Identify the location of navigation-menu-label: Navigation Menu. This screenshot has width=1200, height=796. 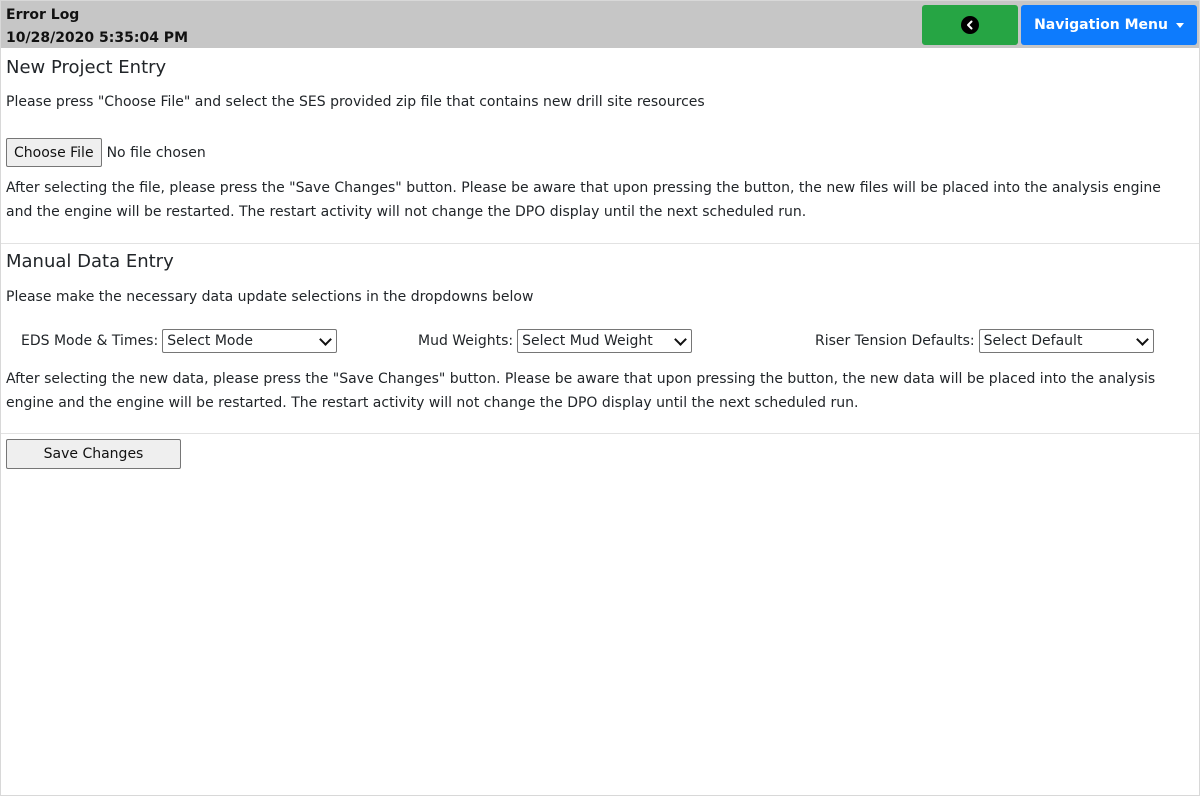
(1101, 25).